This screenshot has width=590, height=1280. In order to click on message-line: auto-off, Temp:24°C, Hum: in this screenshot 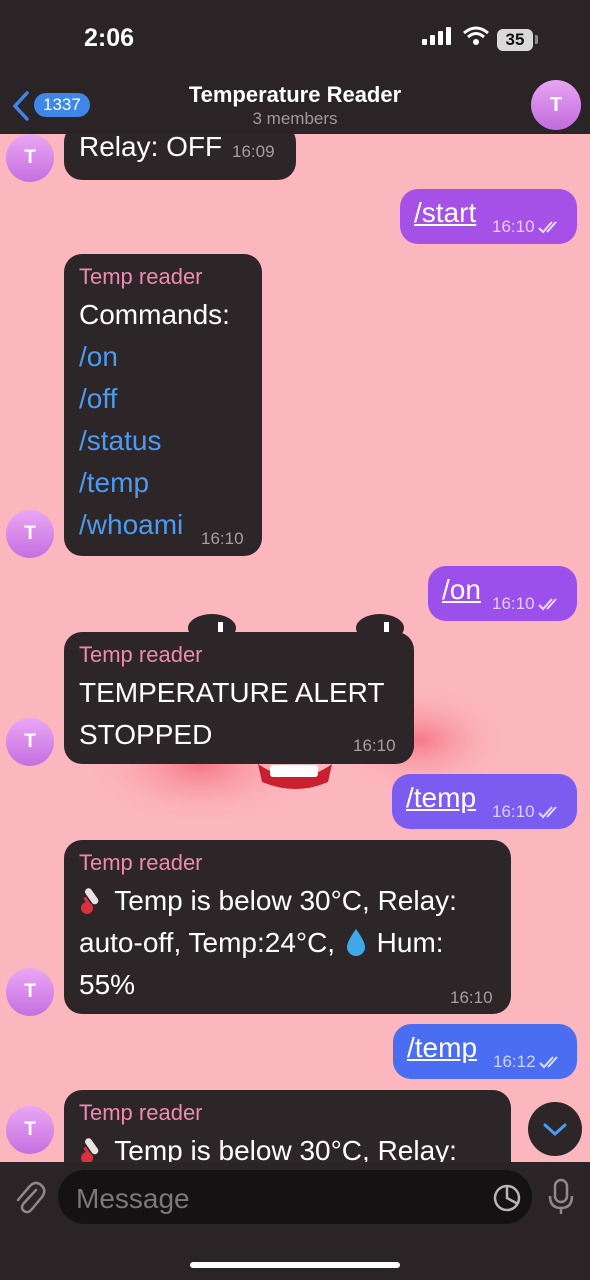, I will do `click(261, 943)`.